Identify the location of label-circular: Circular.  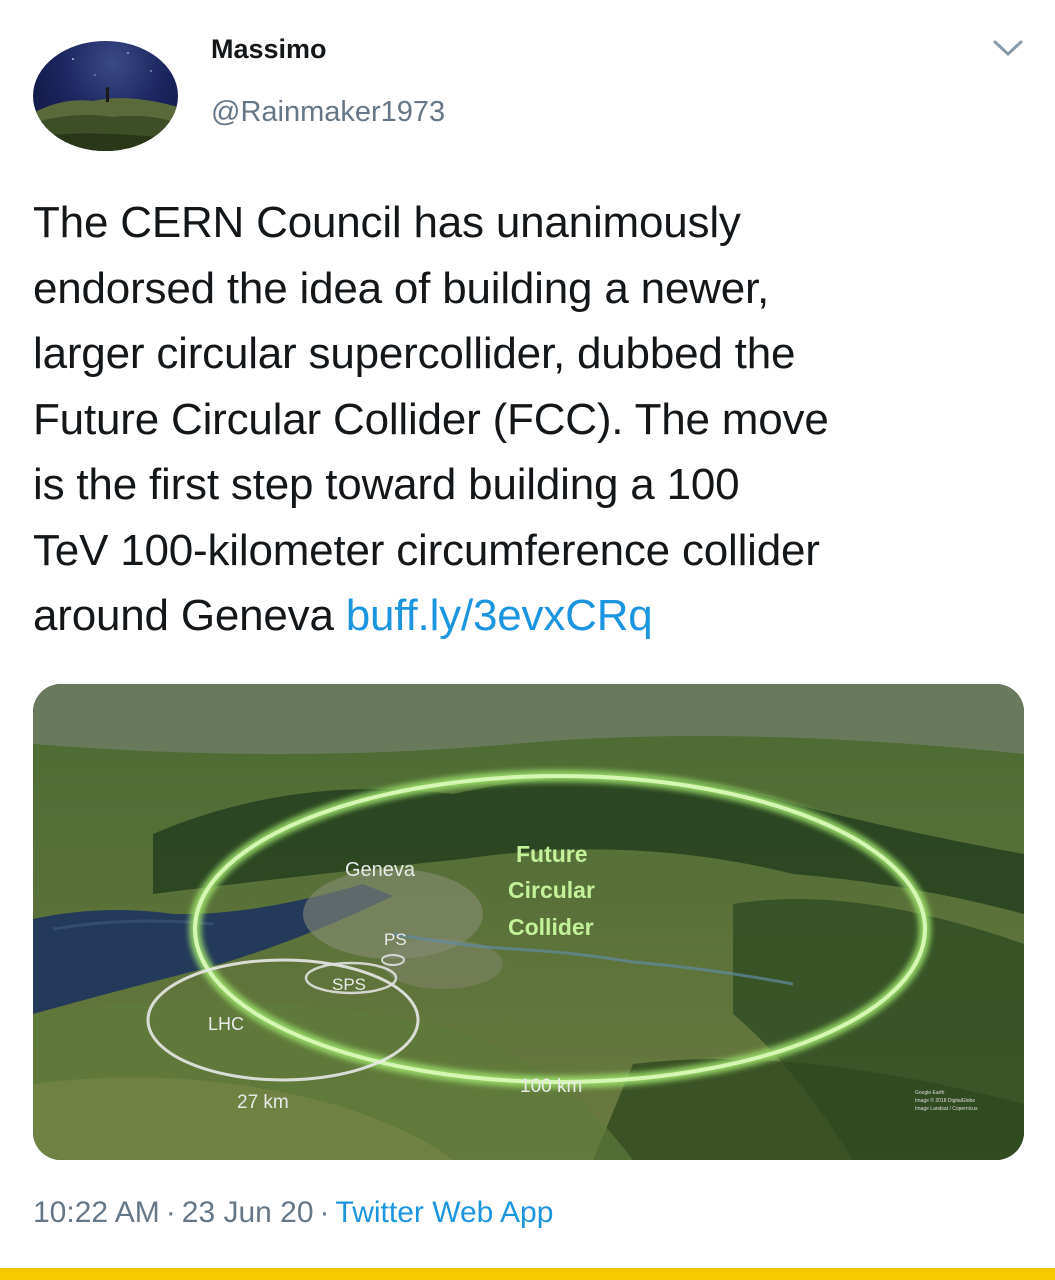
(551, 890).